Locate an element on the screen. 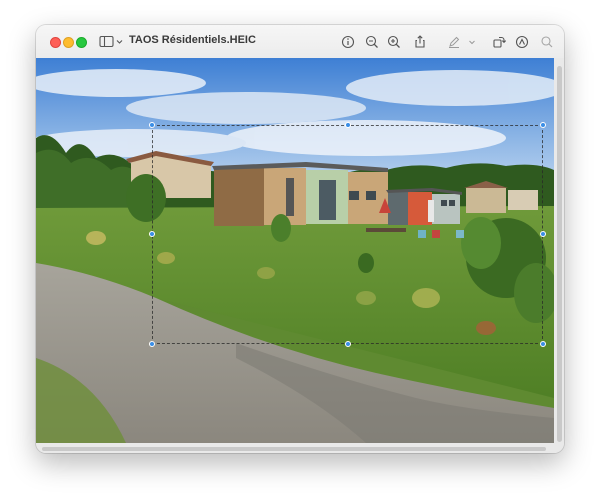 The height and width of the screenshot is (501, 600). markup-pen-button is located at coordinates (454, 42).